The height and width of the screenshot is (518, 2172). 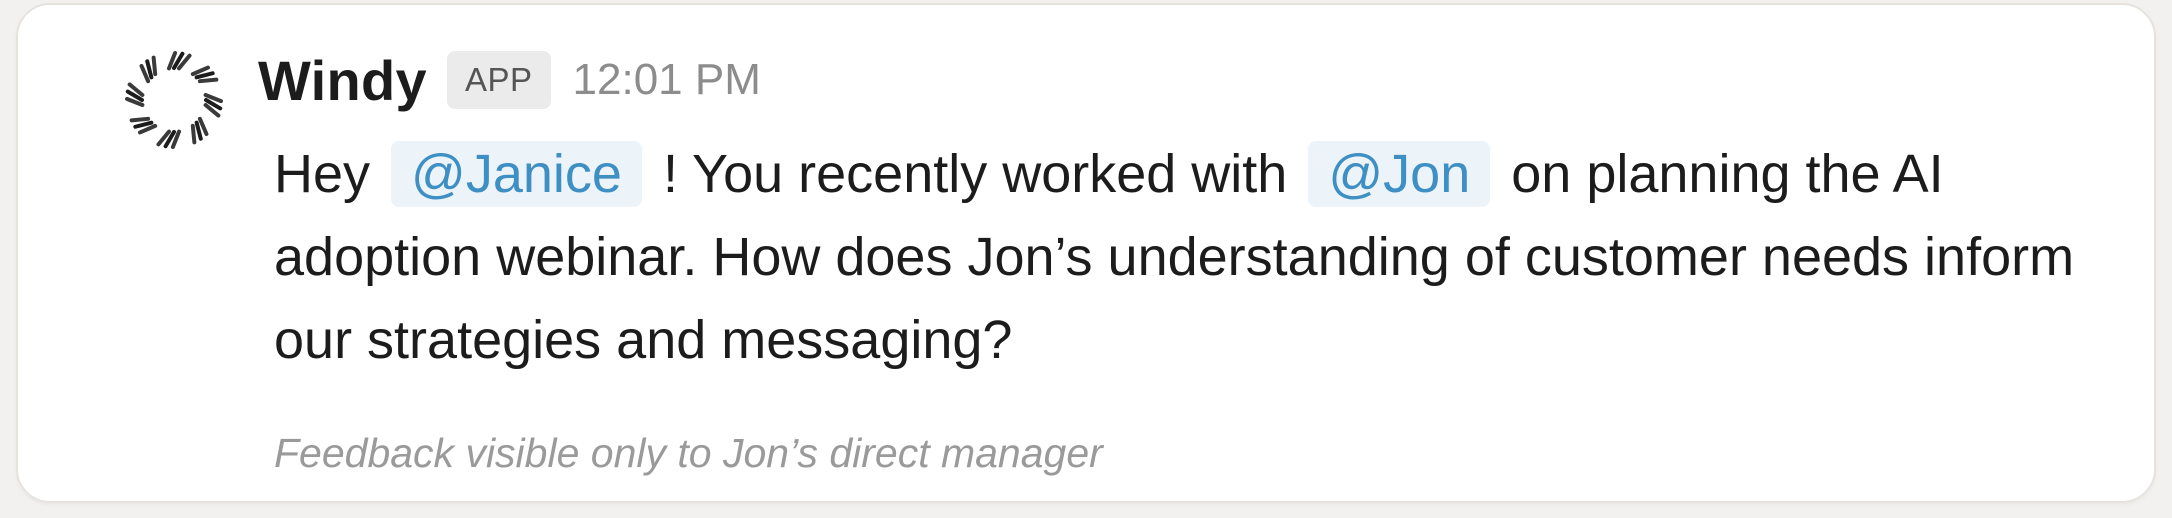 I want to click on windy-logo-icon, so click(x=174, y=100).